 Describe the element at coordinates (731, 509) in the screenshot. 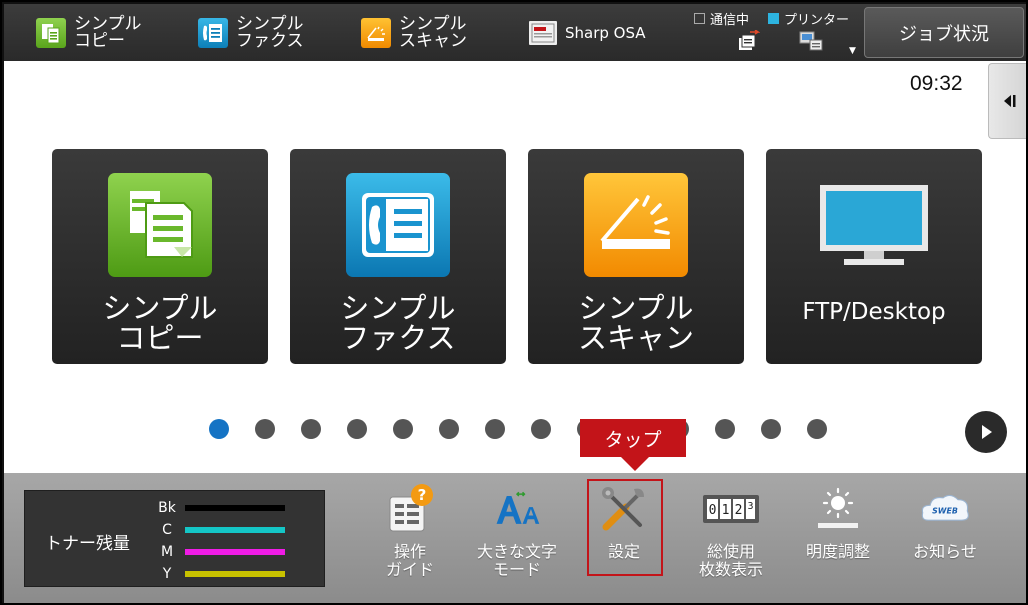

I see `counter-icon: 0123` at that location.